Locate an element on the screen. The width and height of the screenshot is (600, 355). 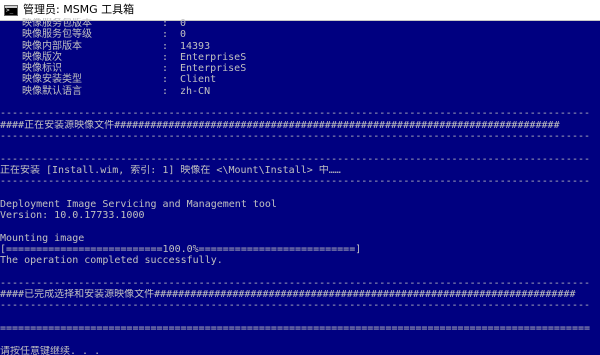
info-key: 映像默认语言 is located at coordinates (52, 91).